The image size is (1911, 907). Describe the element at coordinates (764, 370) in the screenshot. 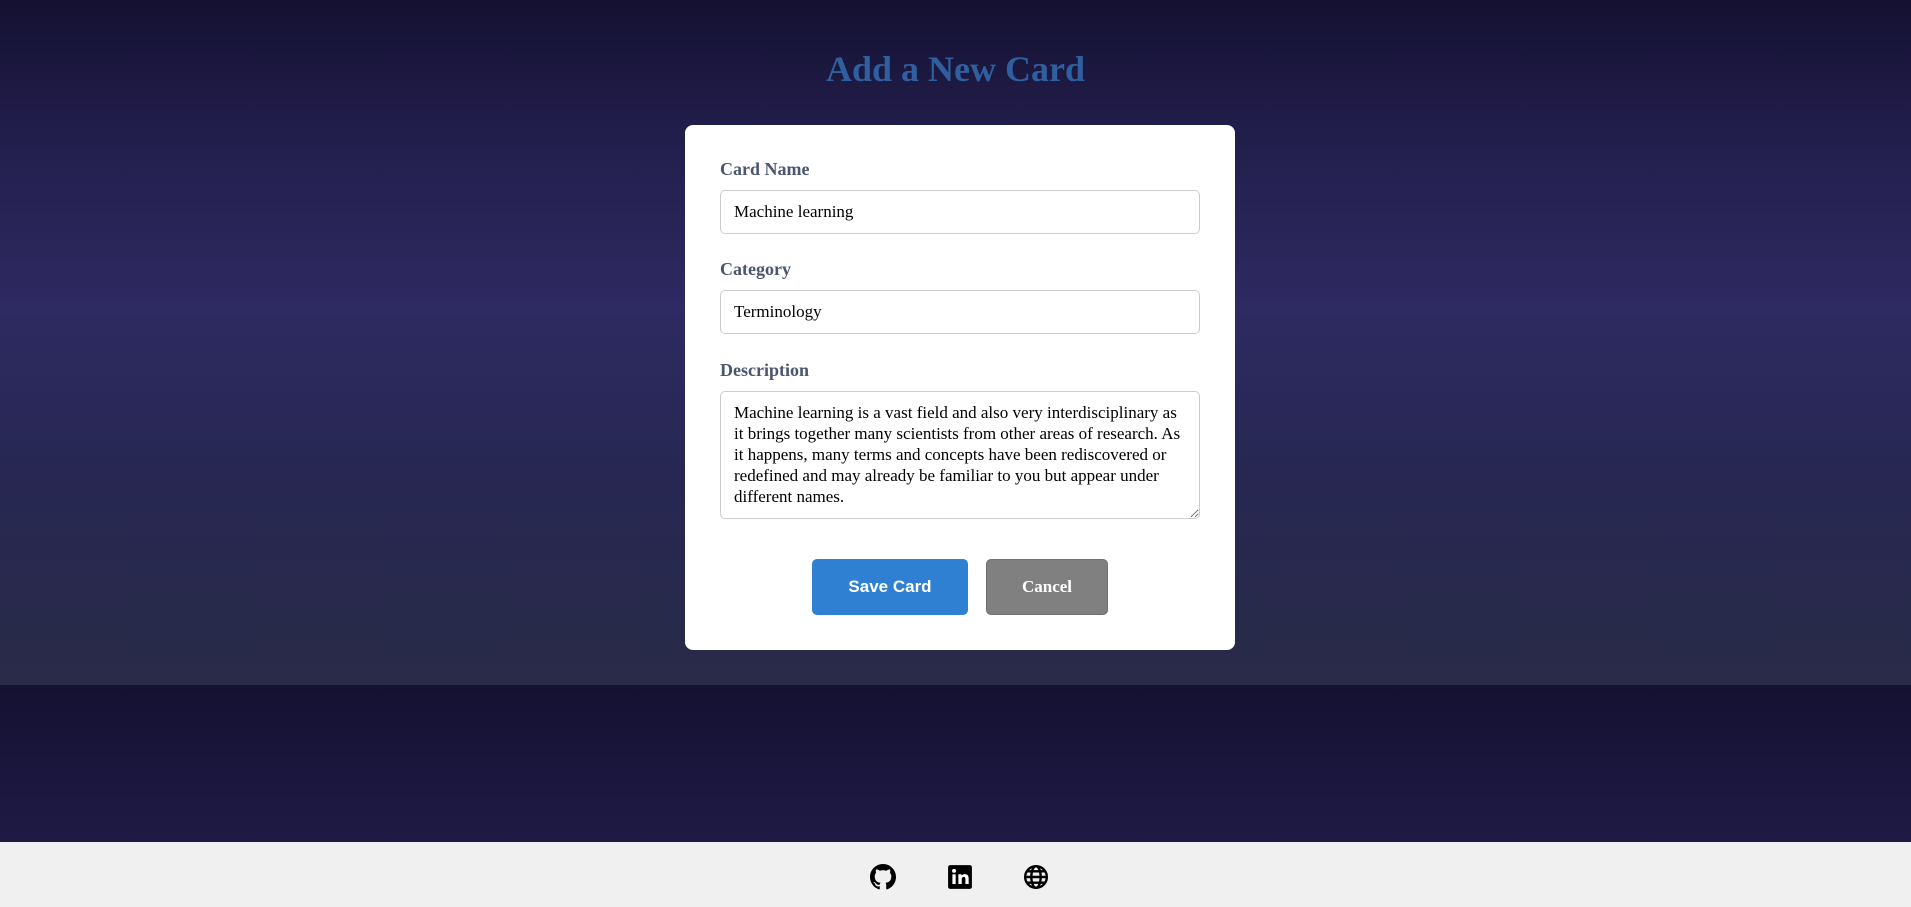

I see `description-label: Description` at that location.